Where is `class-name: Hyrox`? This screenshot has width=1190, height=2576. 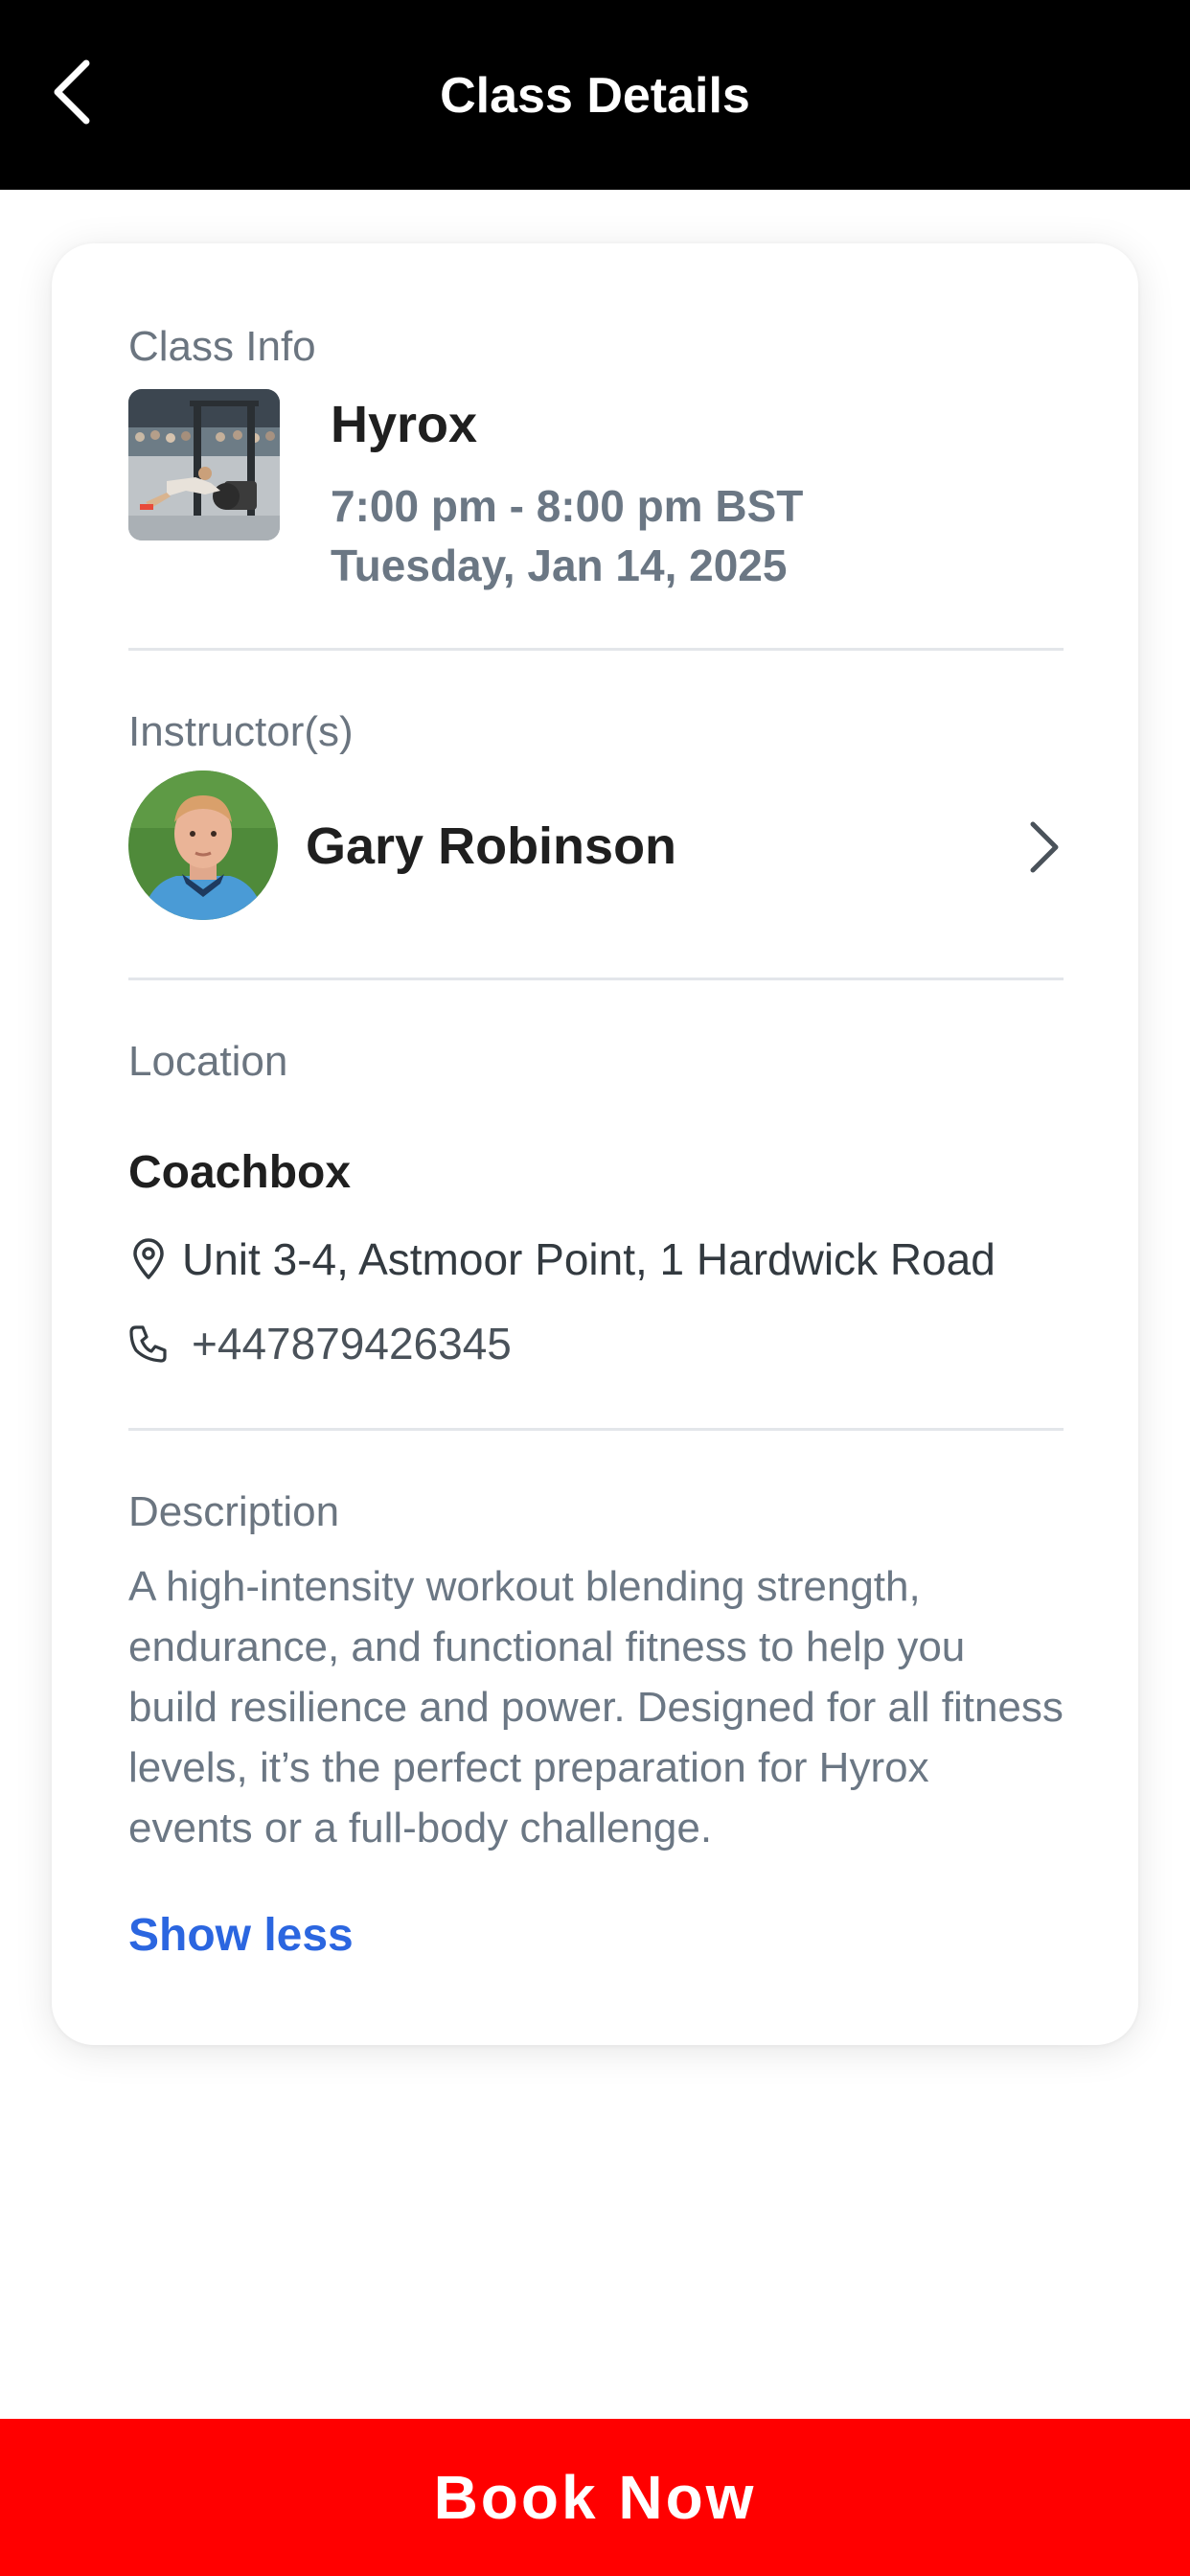
class-name: Hyrox is located at coordinates (405, 424).